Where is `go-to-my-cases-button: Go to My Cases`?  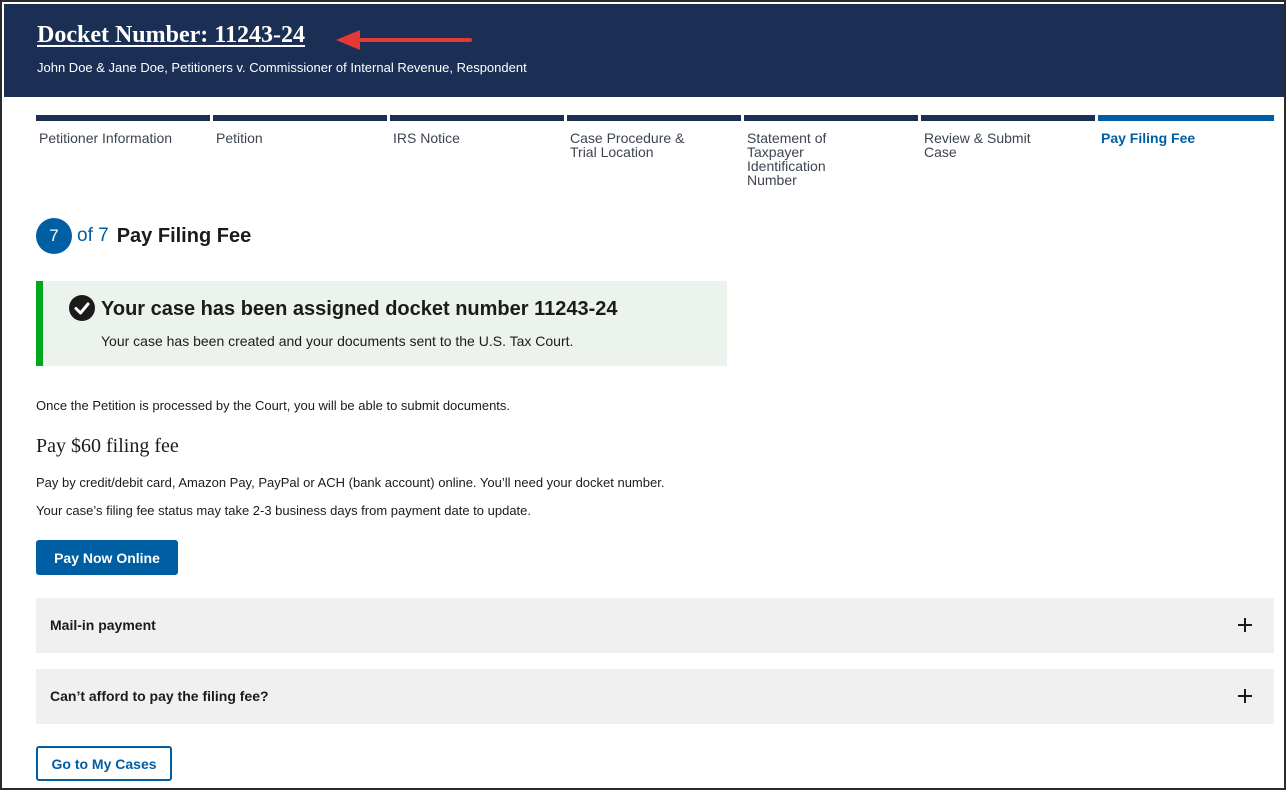
go-to-my-cases-button: Go to My Cases is located at coordinates (104, 763).